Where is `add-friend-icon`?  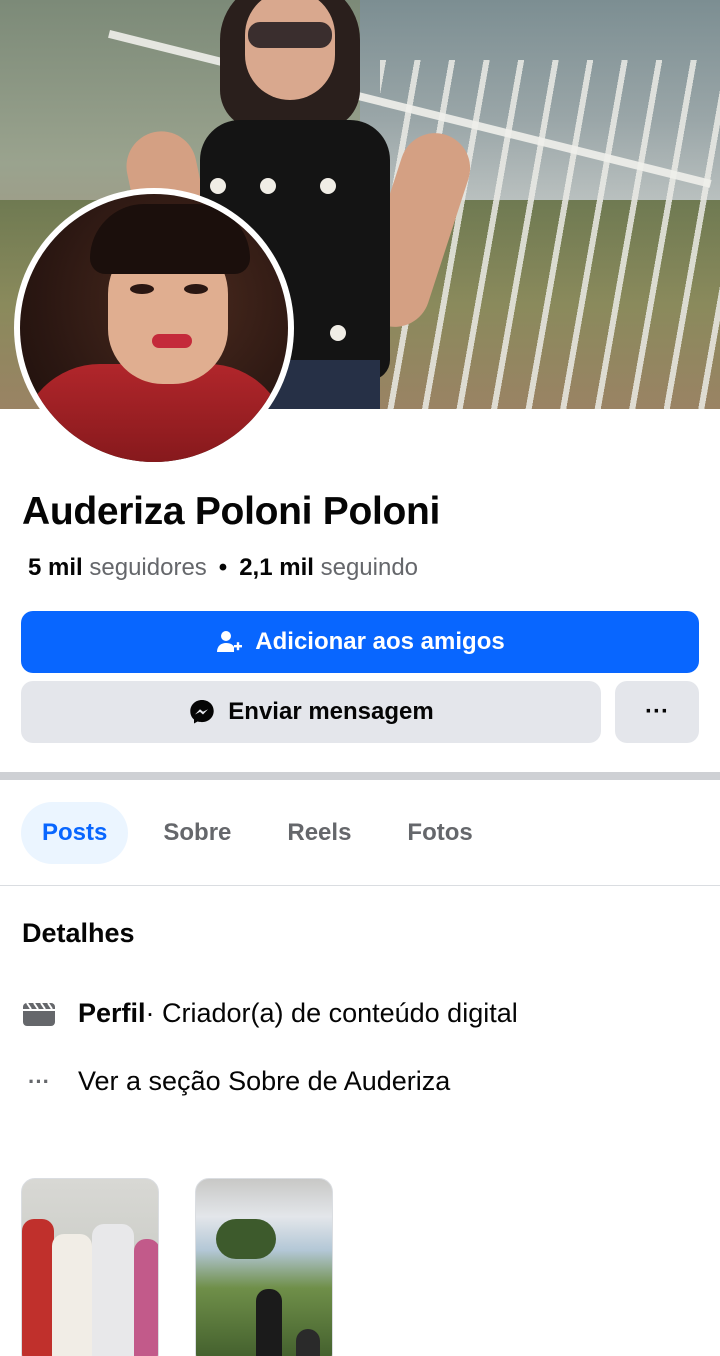
add-friend-icon is located at coordinates (229, 642).